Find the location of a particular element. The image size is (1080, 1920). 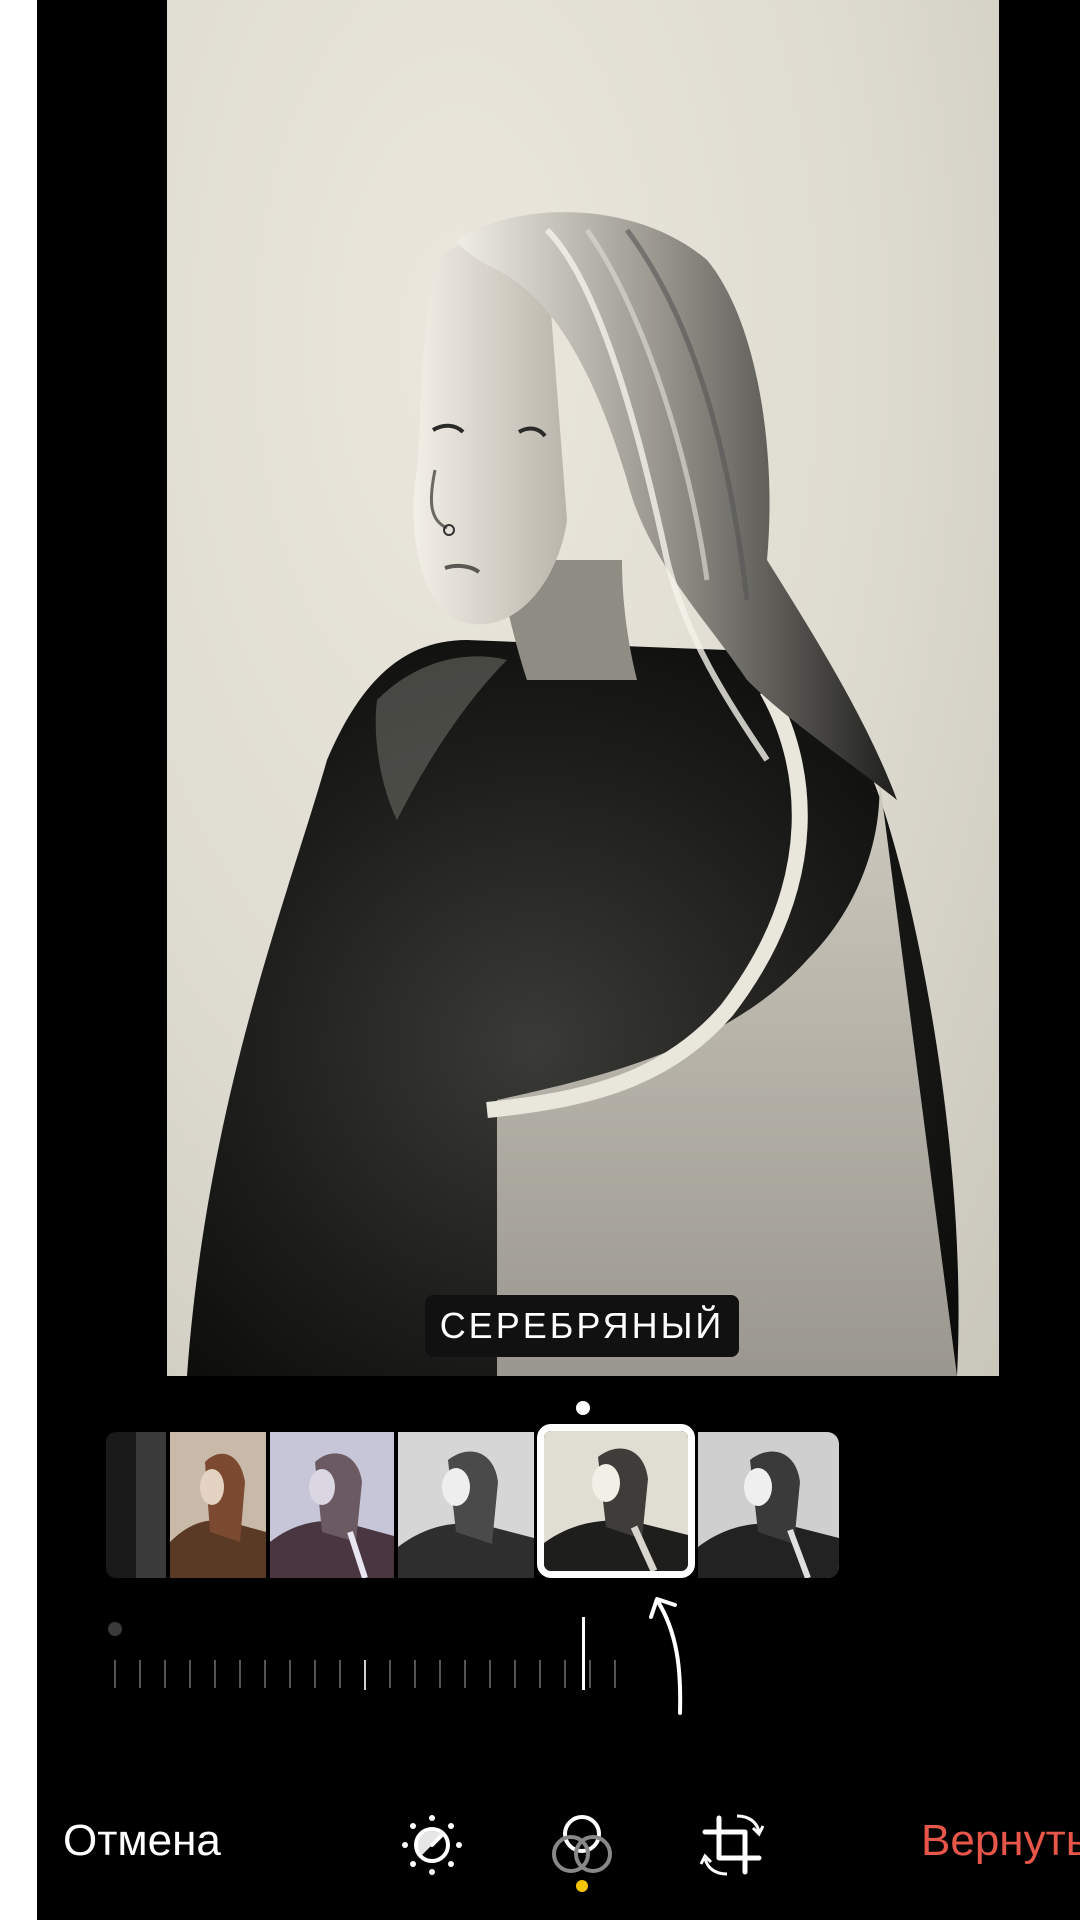

filter-intensity-slider is located at coordinates (354, 1655).